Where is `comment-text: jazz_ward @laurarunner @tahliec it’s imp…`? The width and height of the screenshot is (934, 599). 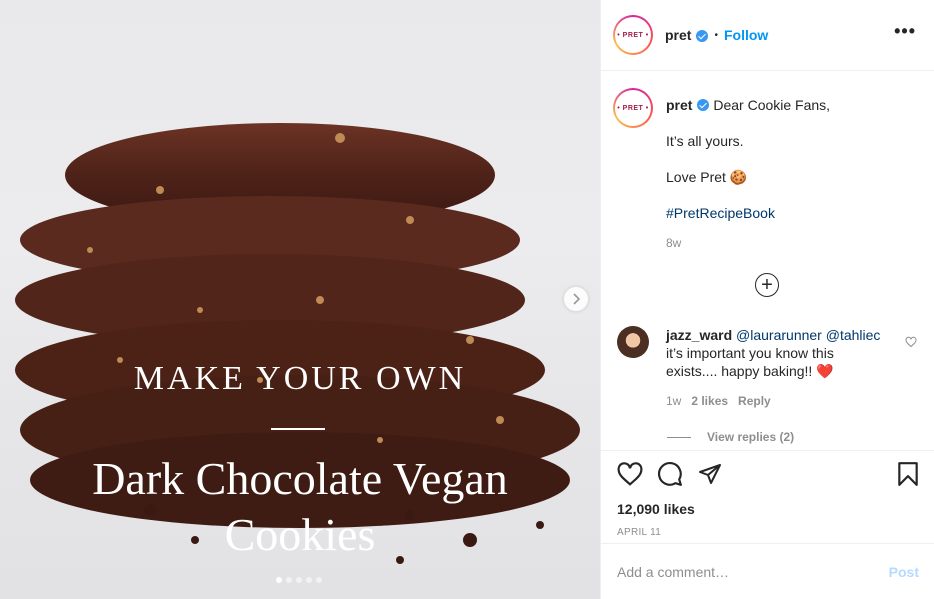 comment-text: jazz_ward @laurarunner @tahliec it’s imp… is located at coordinates (773, 353).